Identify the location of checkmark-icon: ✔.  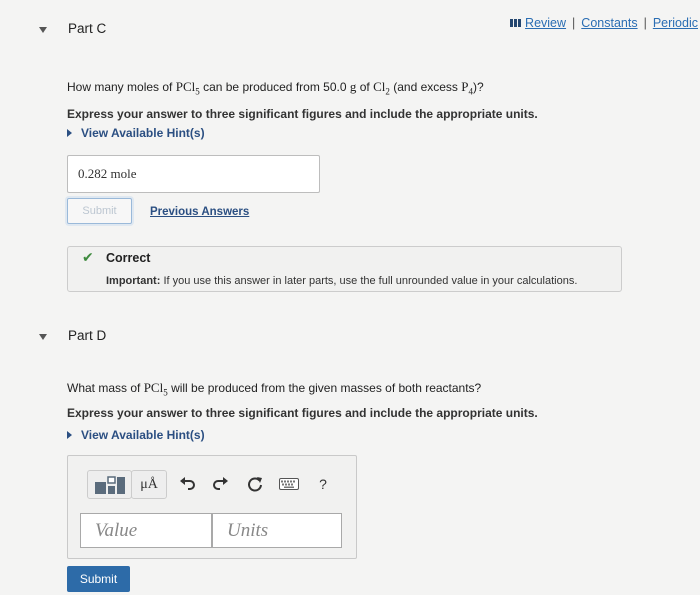
(88, 257).